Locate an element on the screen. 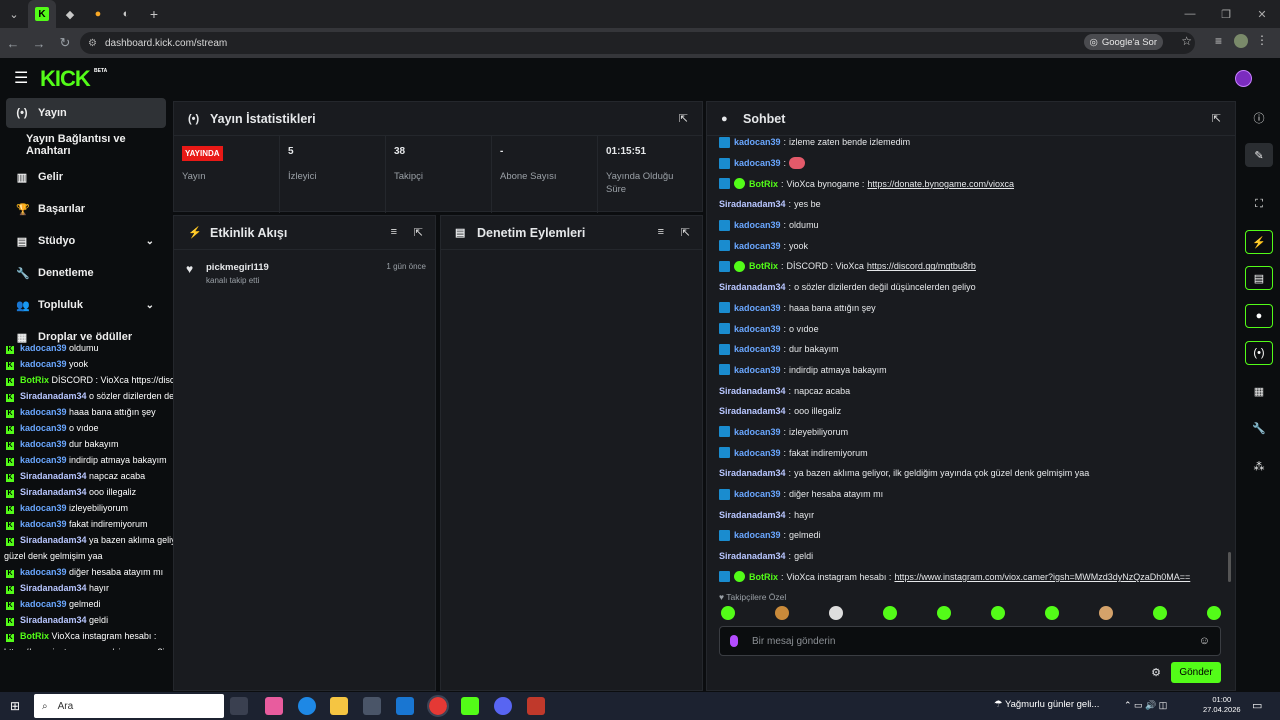 The image size is (1280, 720). sidebar-item-stream-key: Yayın Bağlantısı ve Anahtarı is located at coordinates (86, 145).